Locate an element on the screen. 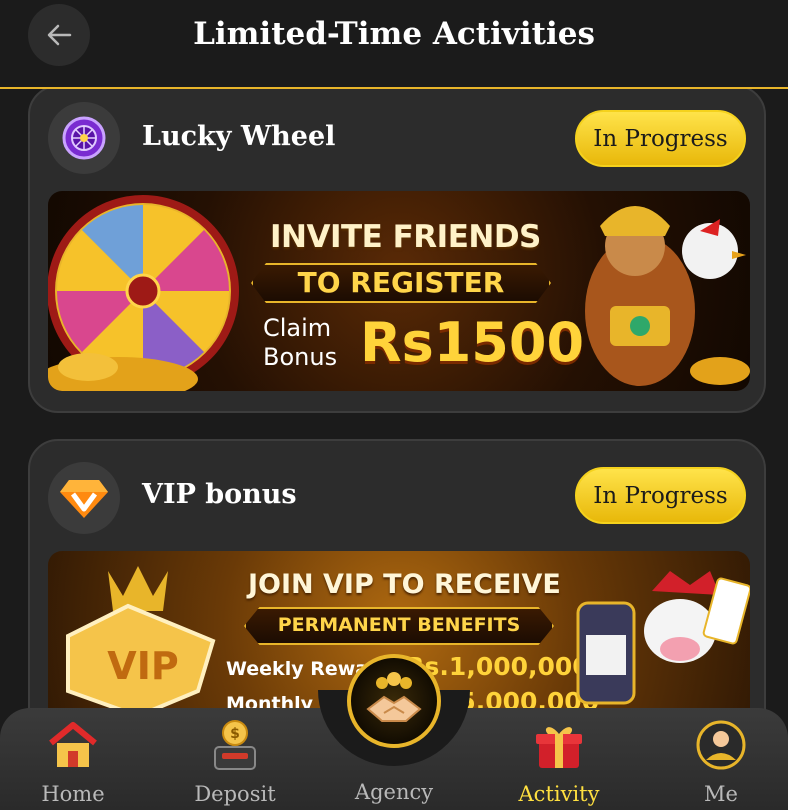  activity-title: Lucky Wheel is located at coordinates (239, 136).